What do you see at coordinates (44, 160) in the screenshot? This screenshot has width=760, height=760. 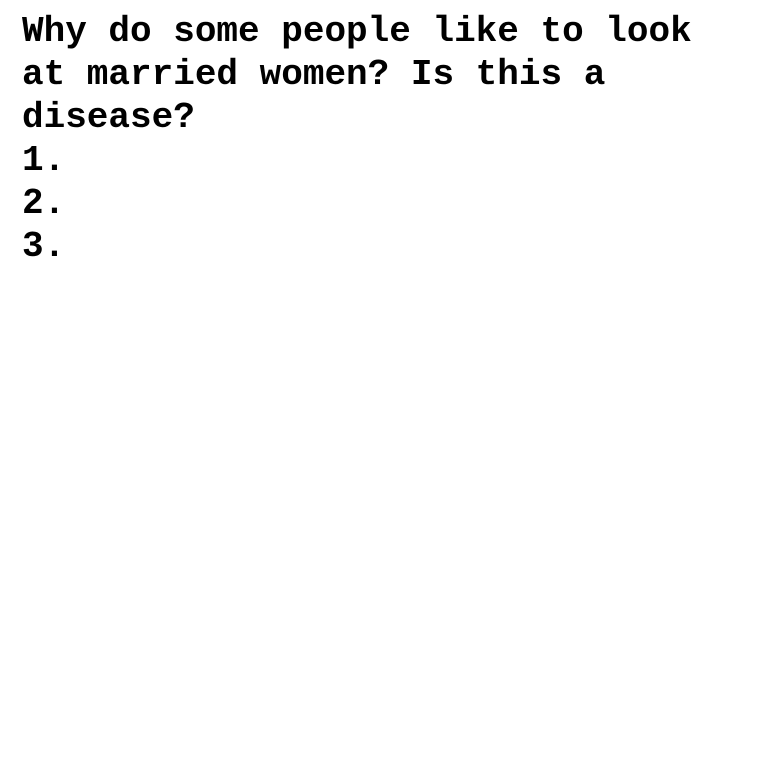 I see `list-item: 1.` at bounding box center [44, 160].